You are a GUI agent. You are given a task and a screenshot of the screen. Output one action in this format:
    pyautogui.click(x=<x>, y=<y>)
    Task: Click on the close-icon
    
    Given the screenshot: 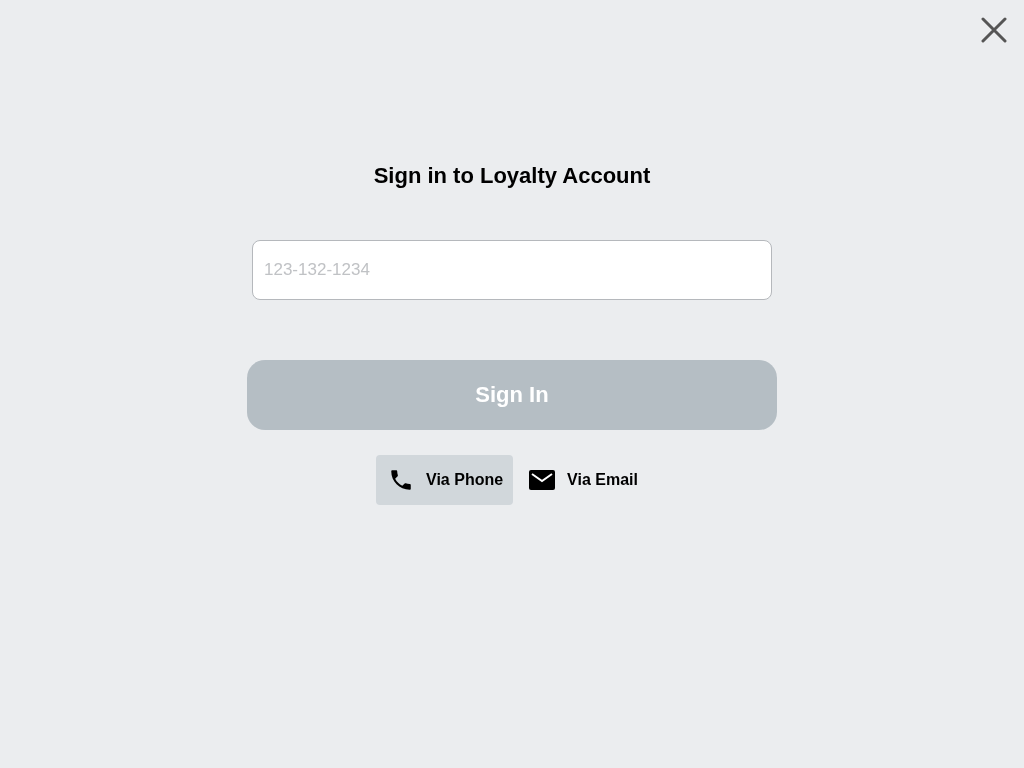 What is the action you would take?
    pyautogui.click(x=994, y=30)
    